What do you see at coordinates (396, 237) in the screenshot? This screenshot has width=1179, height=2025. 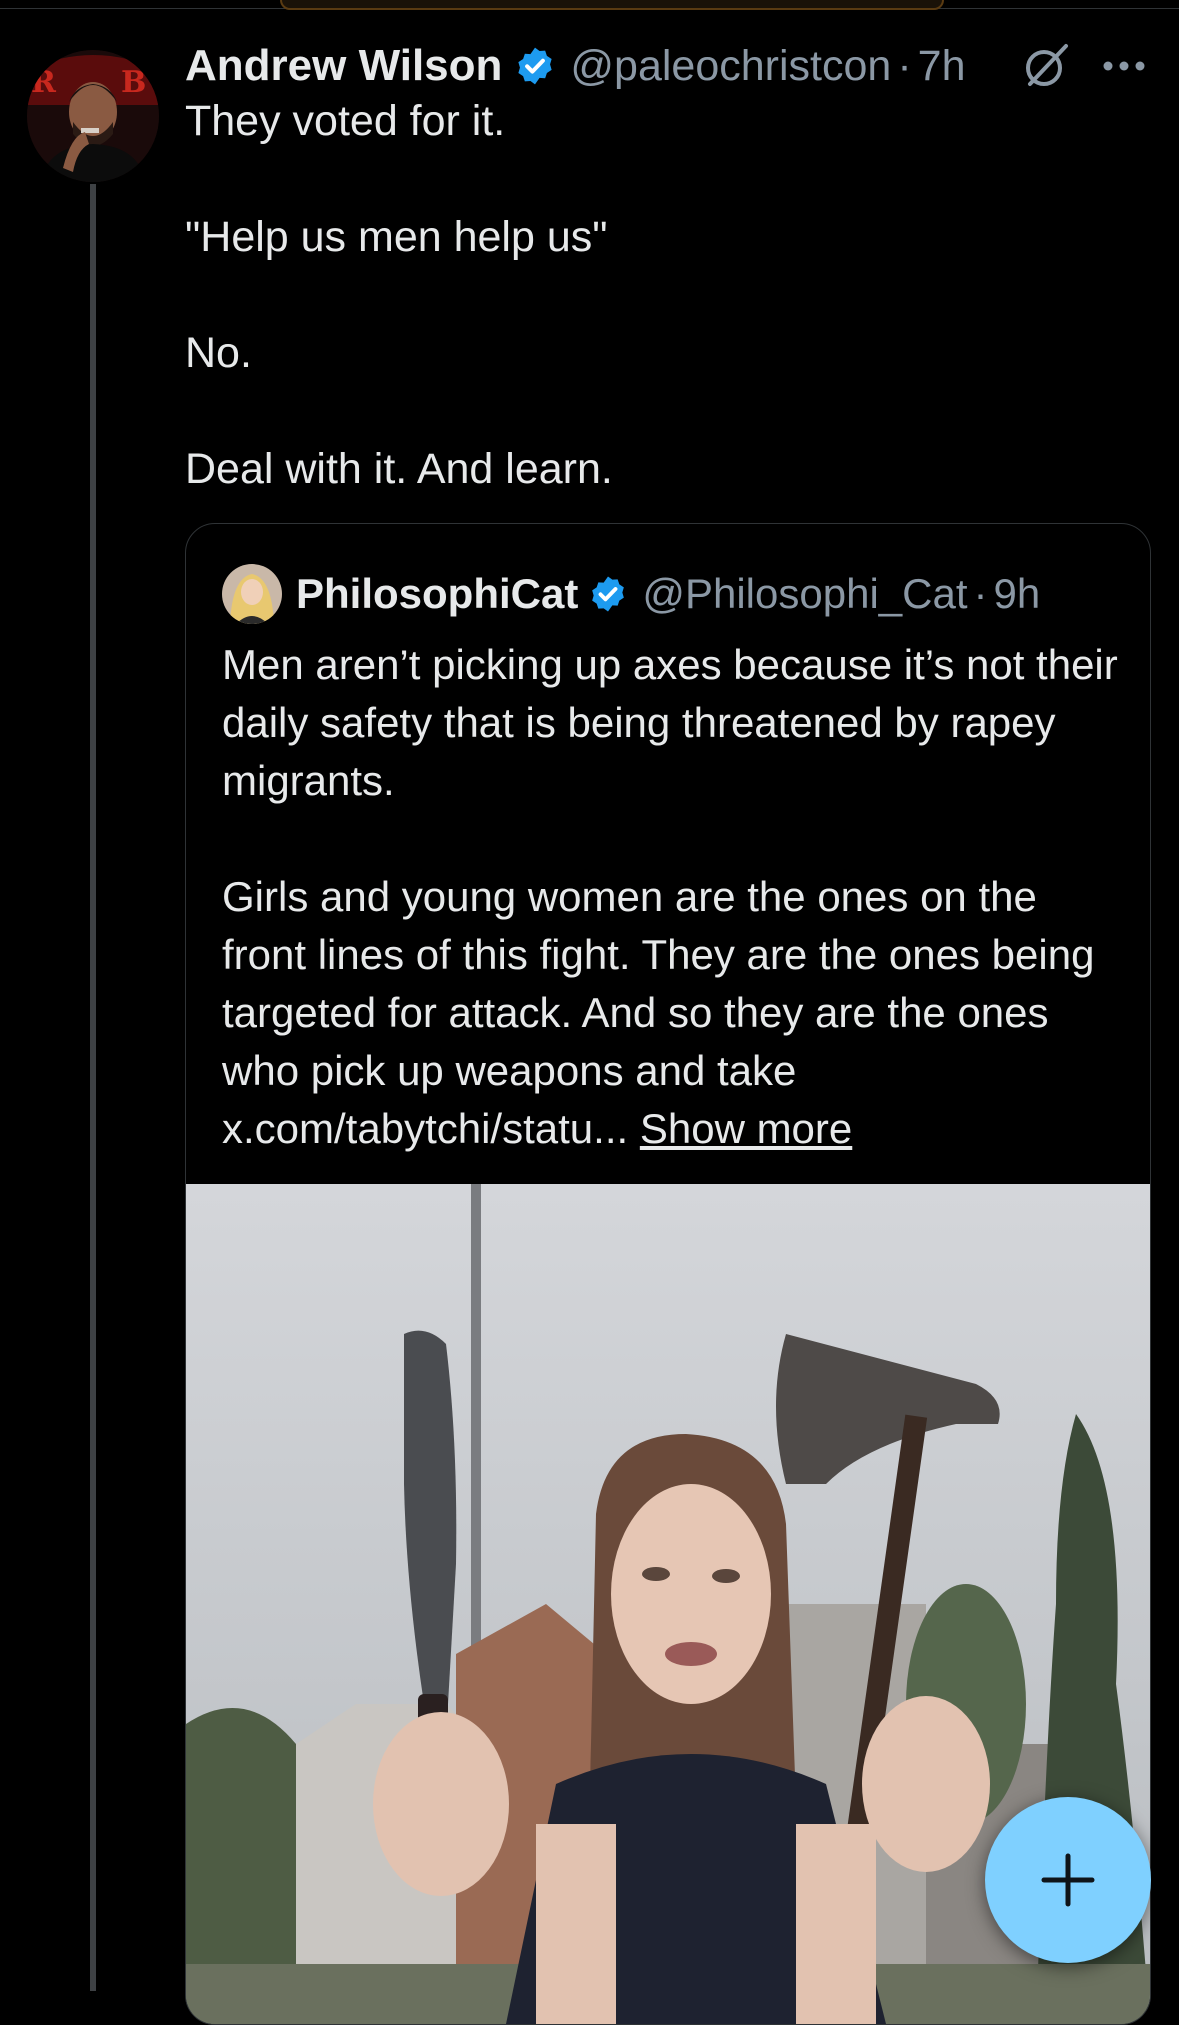 I see `tweet-line: "Help us men help us"` at bounding box center [396, 237].